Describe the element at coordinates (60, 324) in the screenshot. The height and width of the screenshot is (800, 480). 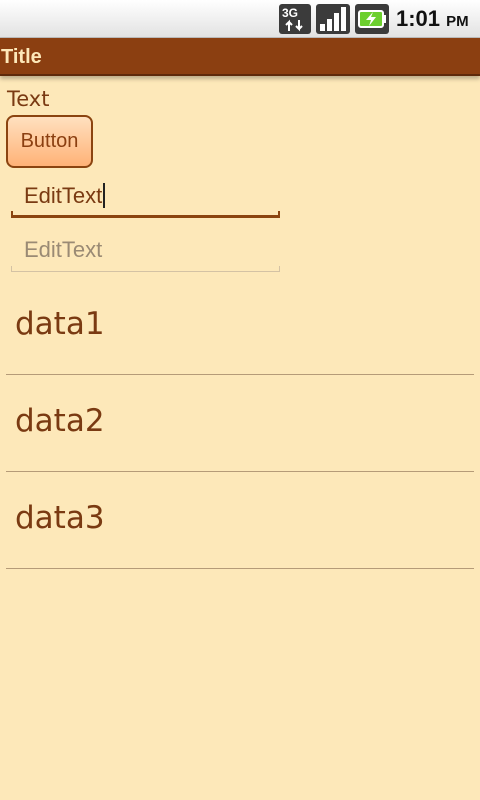
I see `list-item-label: data1` at that location.